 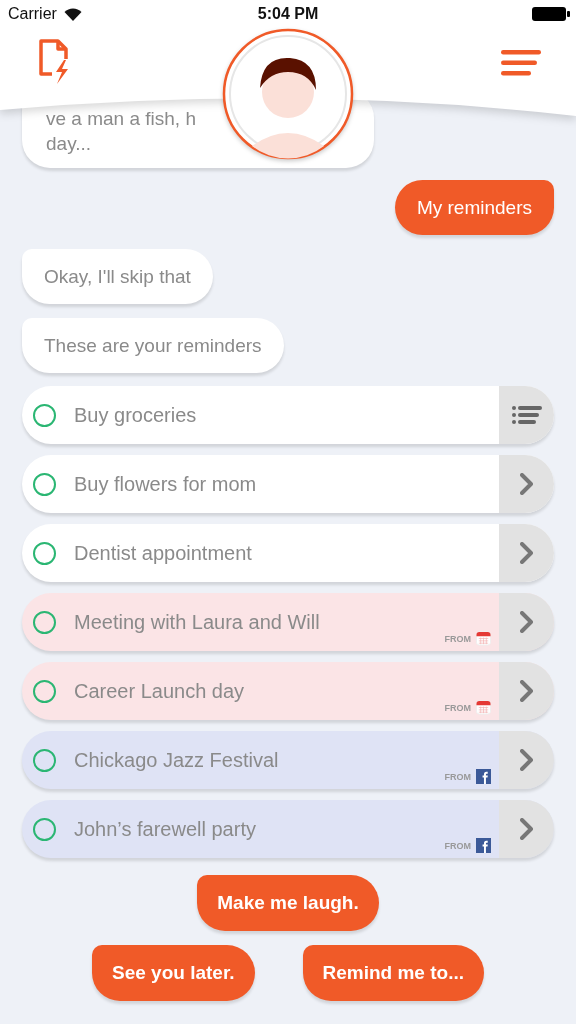 I want to click on carrier-label: Carrier, so click(x=32, y=14).